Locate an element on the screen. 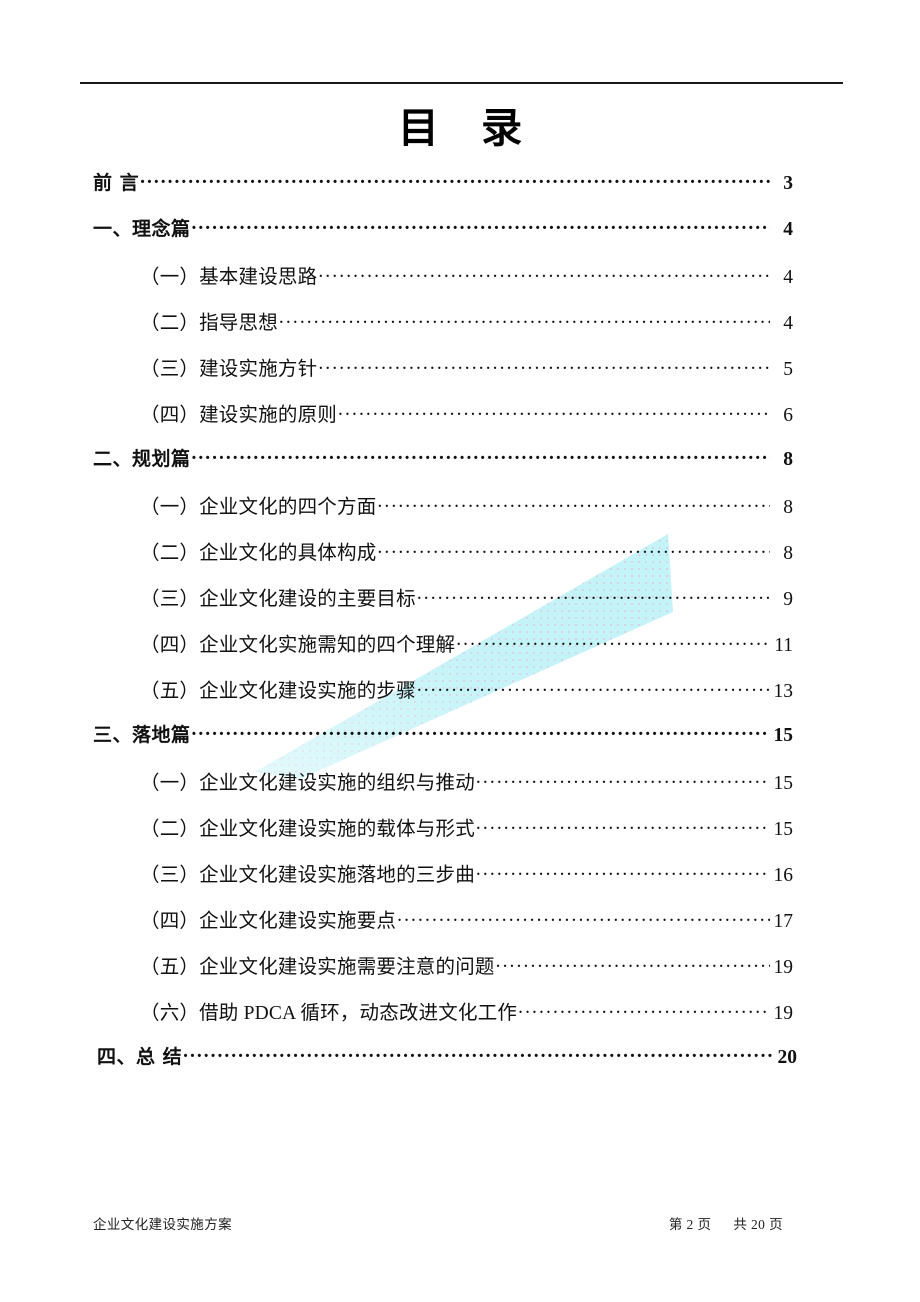  toc-entry: （五）企业文化建设实施需要注意的问题 19 is located at coordinates (466, 973).